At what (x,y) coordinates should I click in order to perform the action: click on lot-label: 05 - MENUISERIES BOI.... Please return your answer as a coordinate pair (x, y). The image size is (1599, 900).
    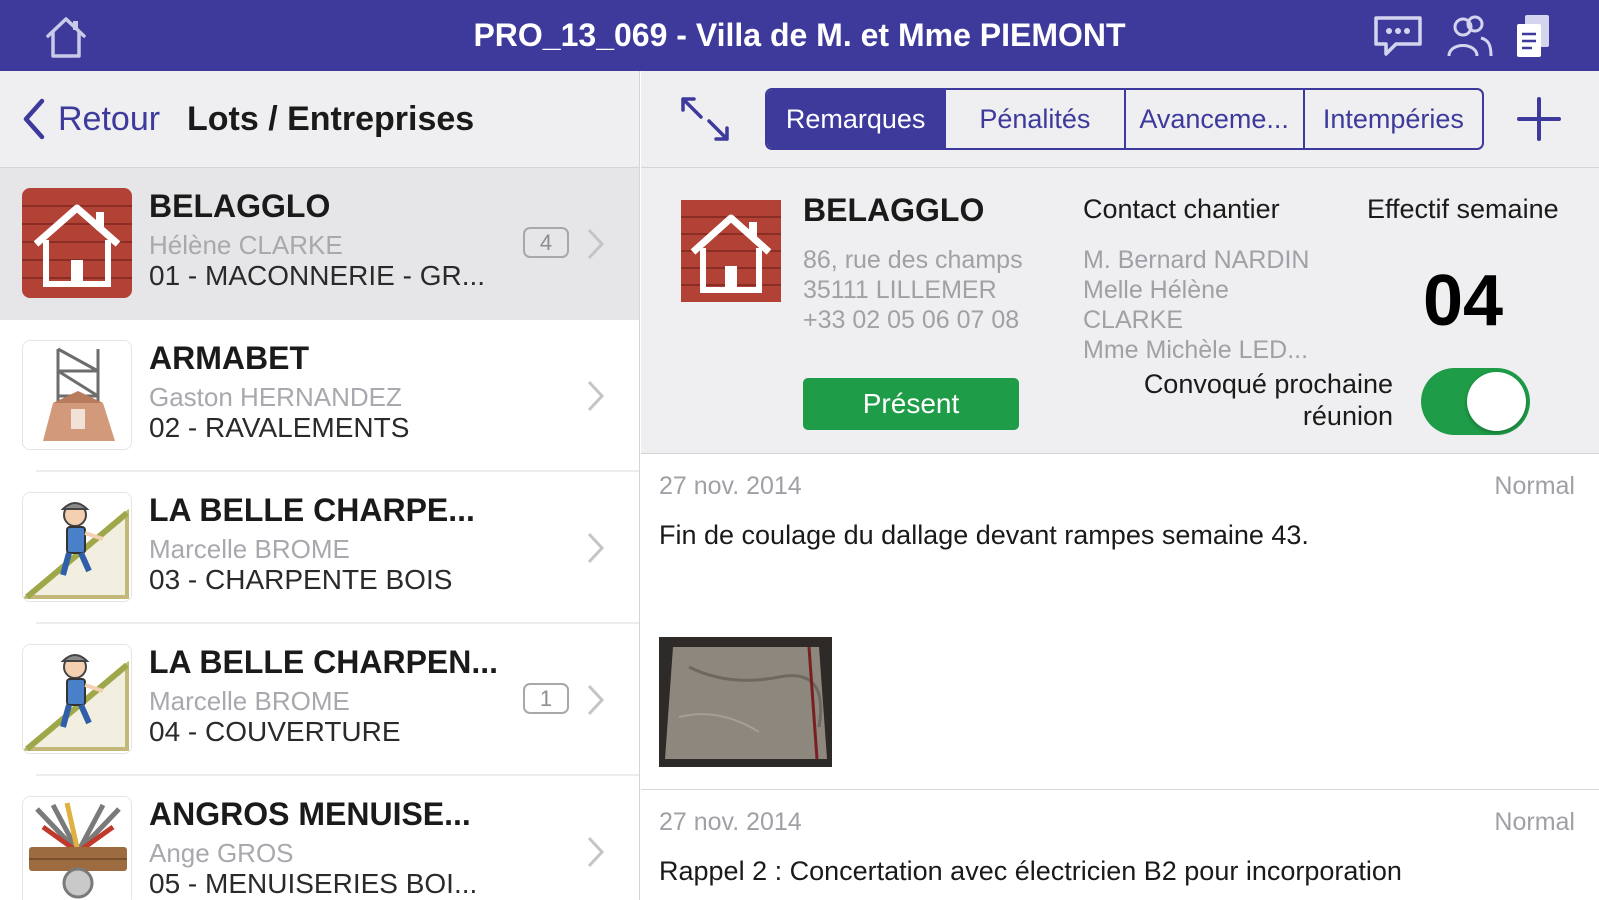
    Looking at the image, I should click on (313, 883).